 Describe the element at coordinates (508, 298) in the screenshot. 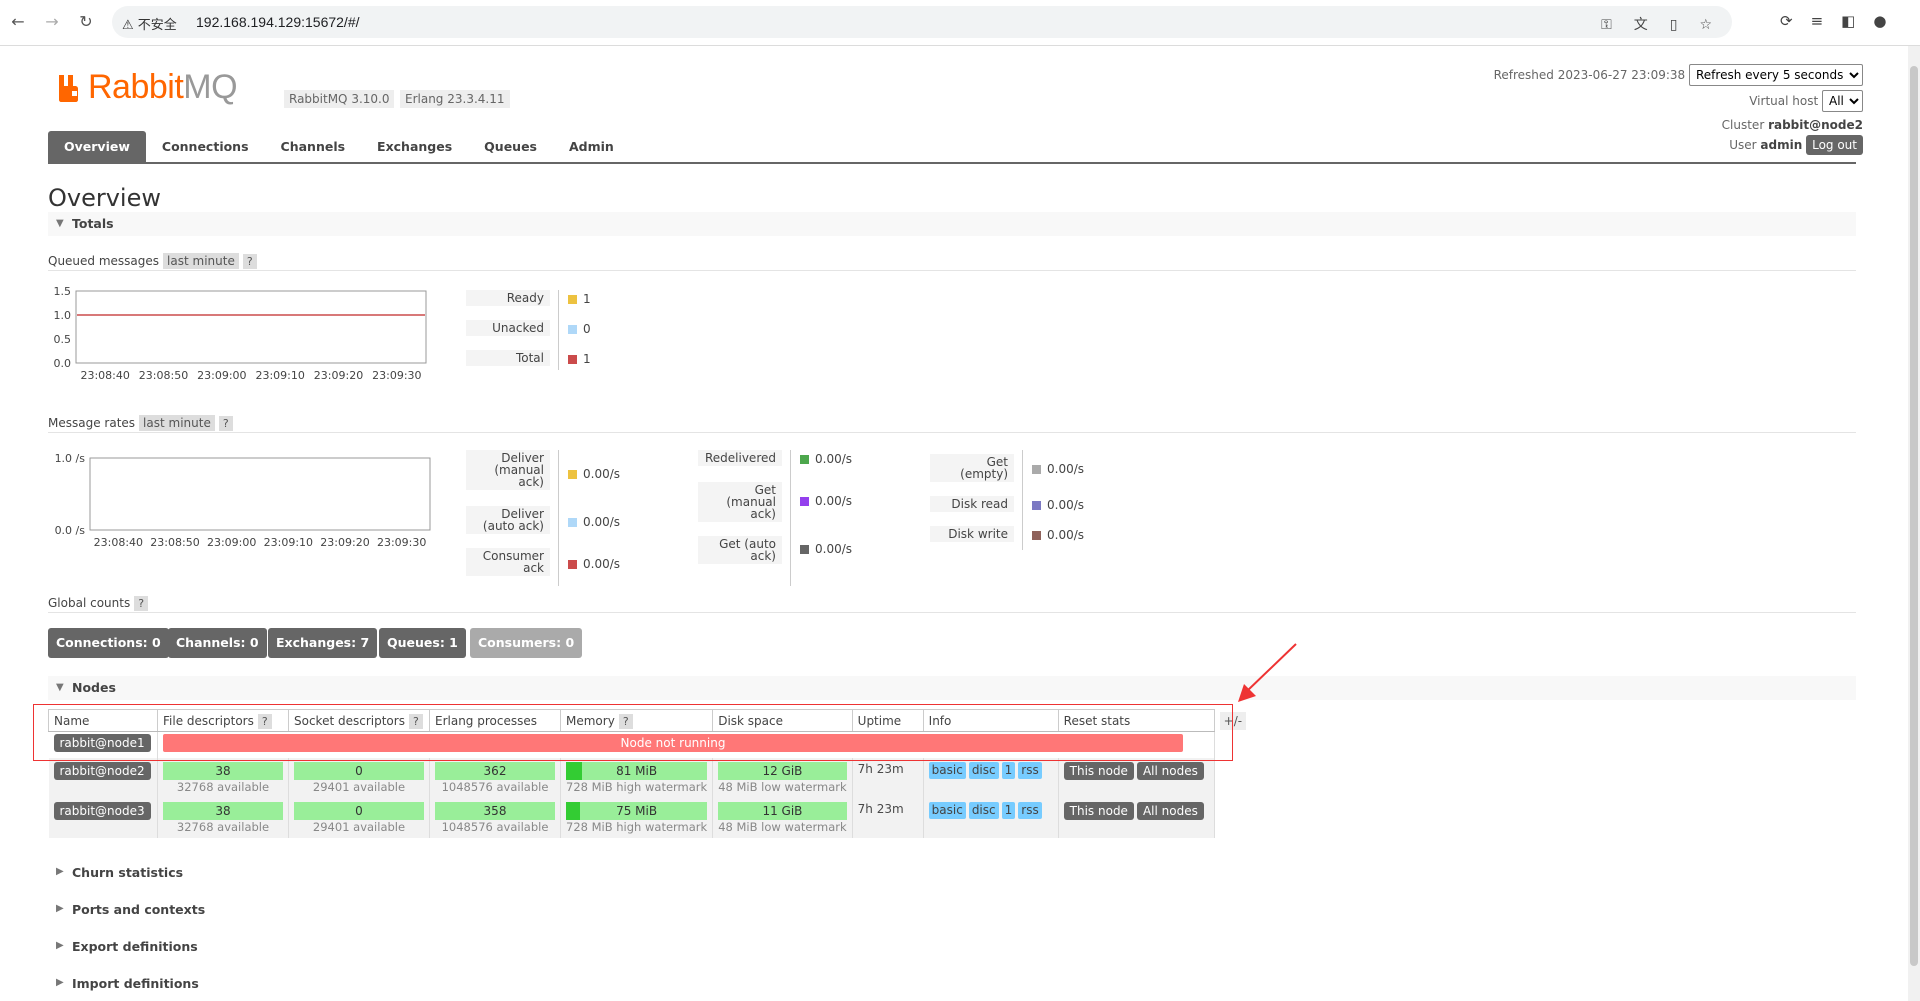

I see `legend-label-ready: Ready` at that location.